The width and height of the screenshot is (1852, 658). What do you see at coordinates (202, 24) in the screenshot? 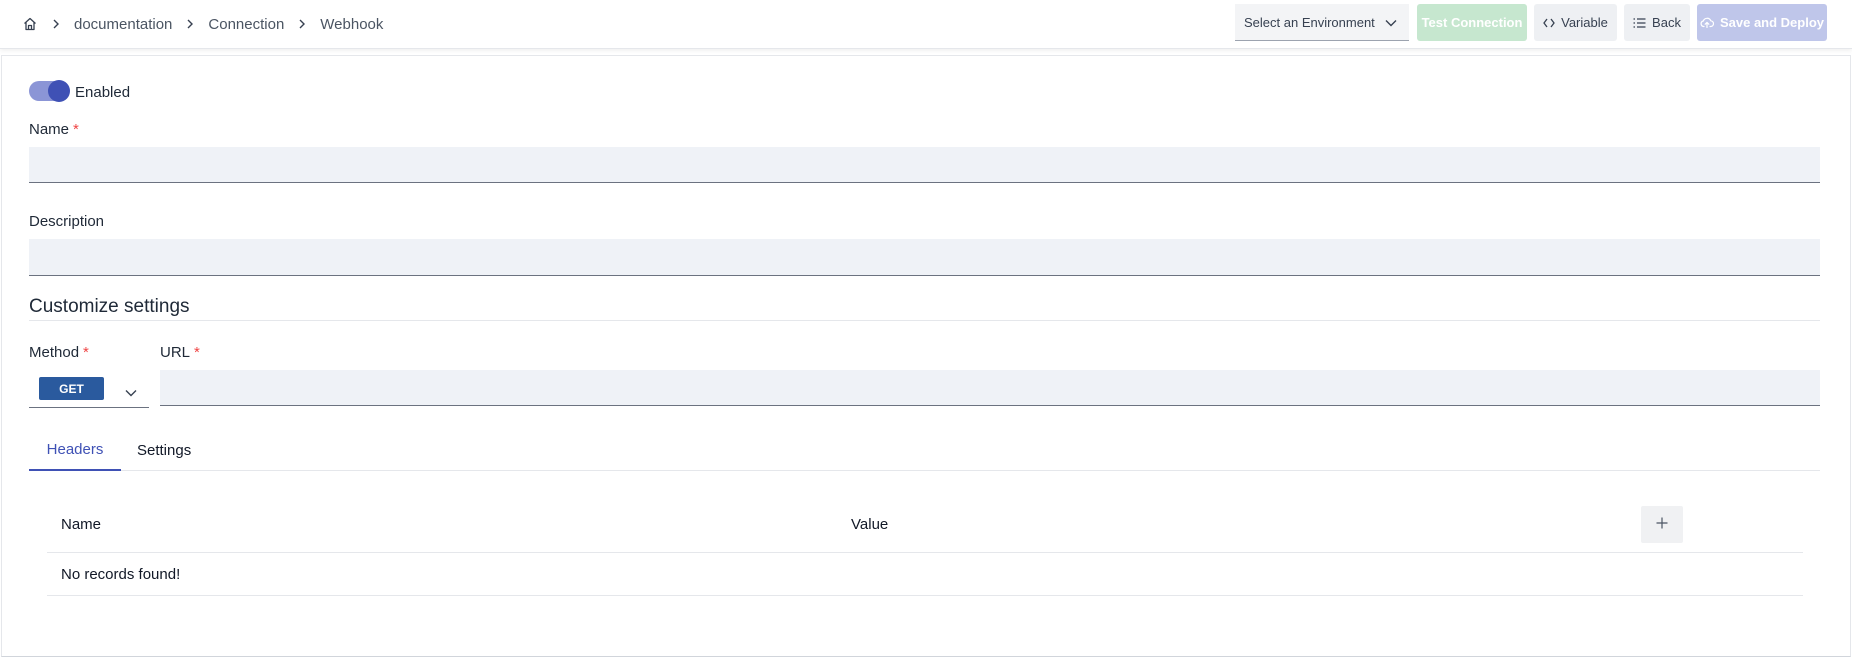
I see `breadcrumb: documentation Connection Webhook` at bounding box center [202, 24].